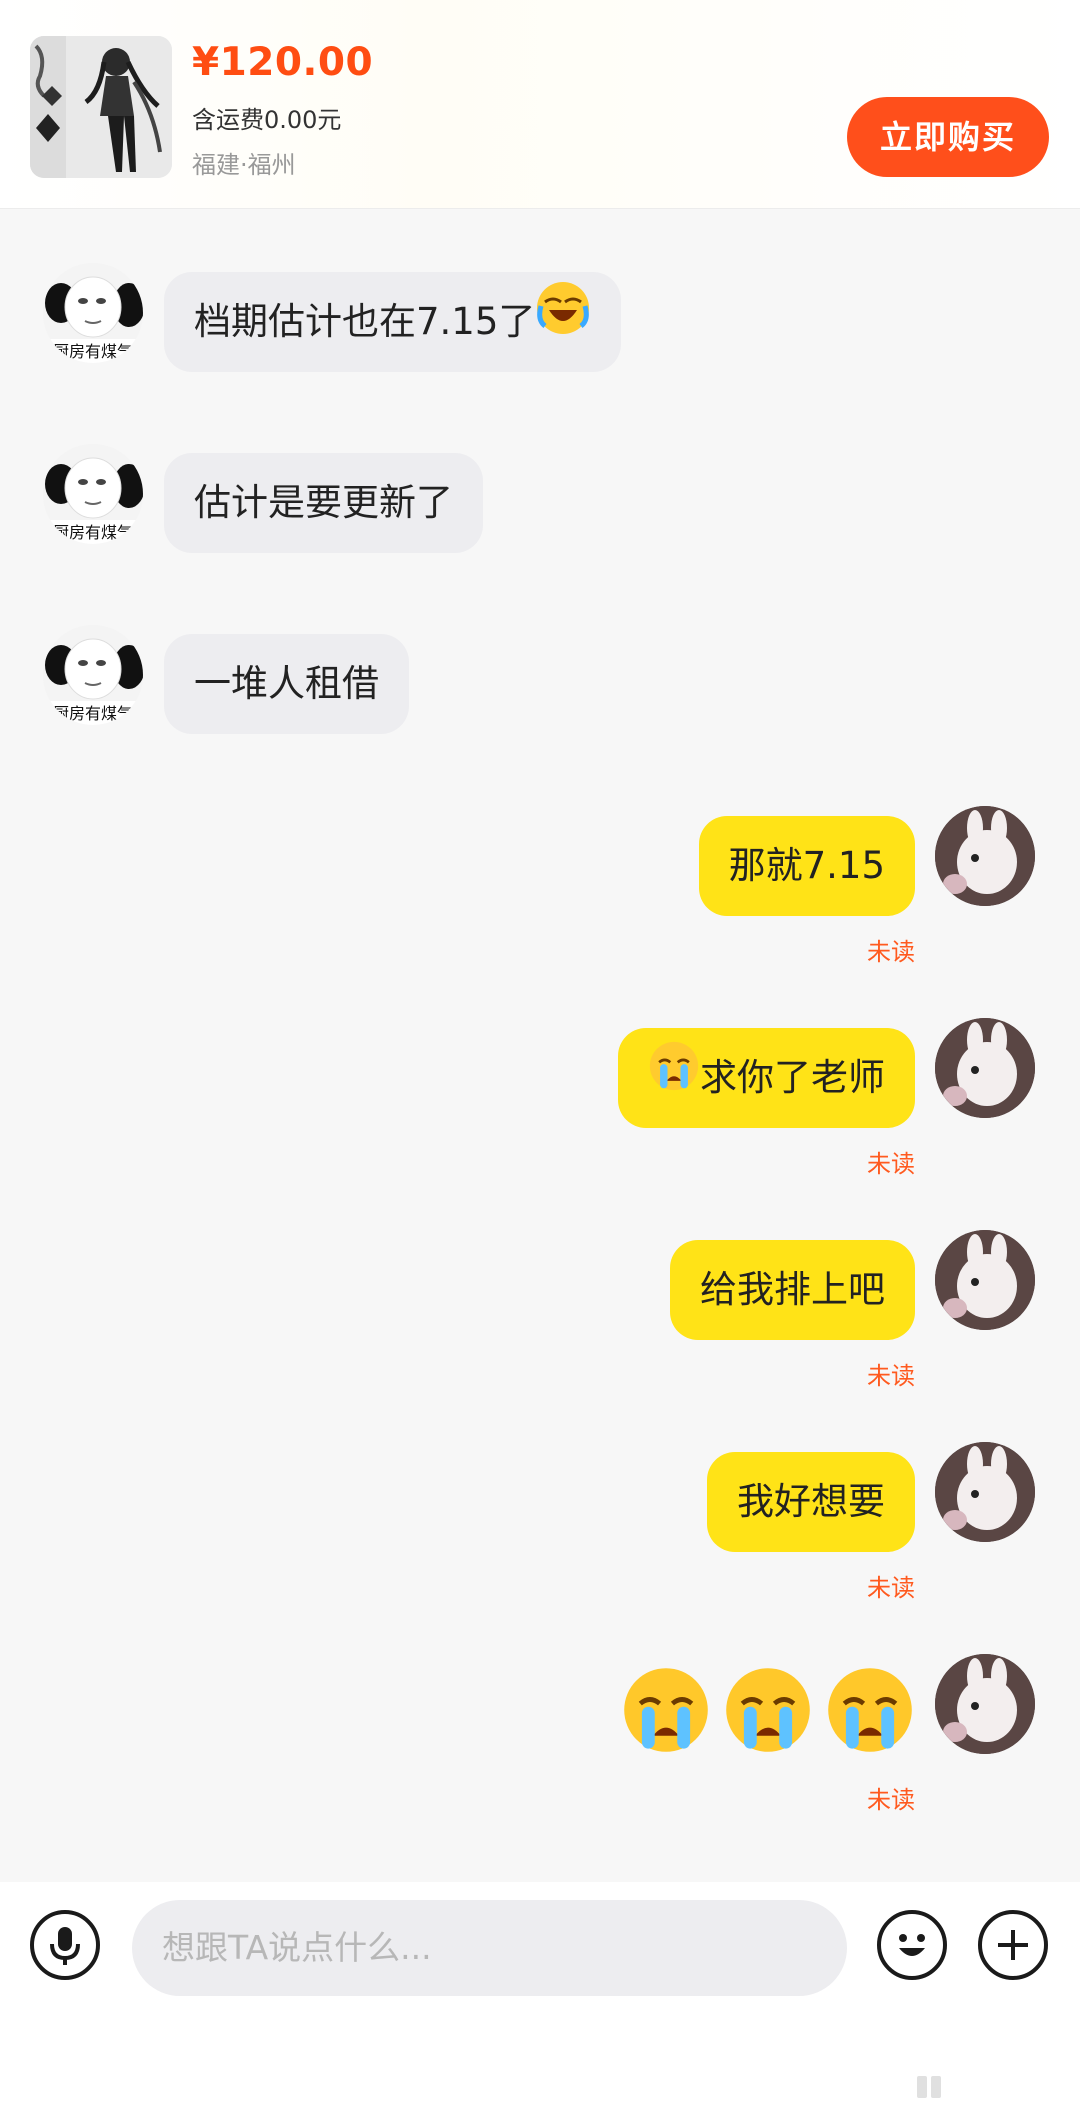  I want to click on message-bubble: 求你了老师, so click(766, 1078).